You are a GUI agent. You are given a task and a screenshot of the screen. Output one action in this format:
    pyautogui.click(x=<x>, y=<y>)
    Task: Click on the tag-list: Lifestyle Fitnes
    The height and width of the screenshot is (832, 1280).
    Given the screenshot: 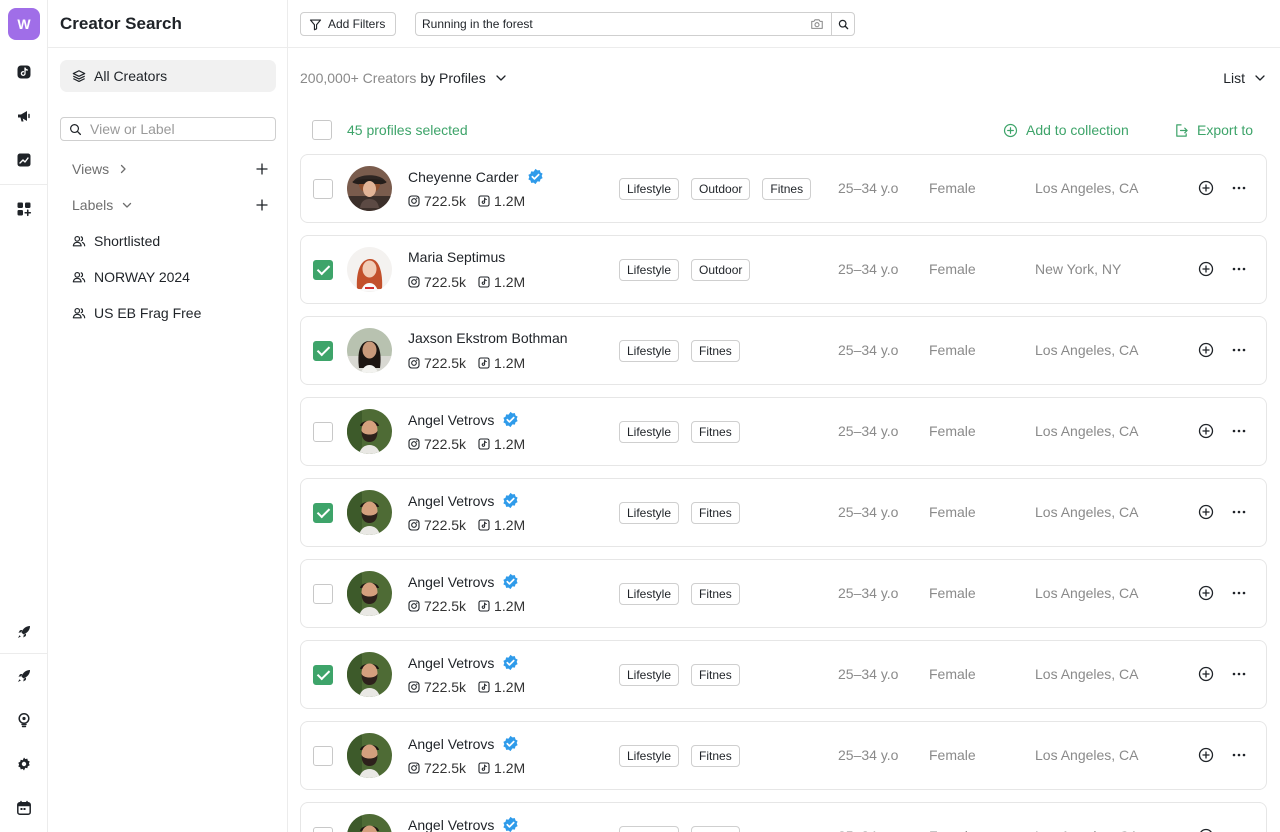 What is the action you would take?
    pyautogui.click(x=685, y=594)
    